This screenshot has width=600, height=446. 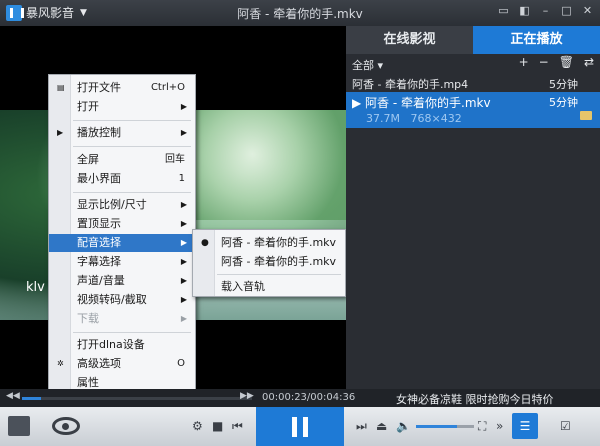 I want to click on volume-icon: 🔈, so click(x=403, y=426).